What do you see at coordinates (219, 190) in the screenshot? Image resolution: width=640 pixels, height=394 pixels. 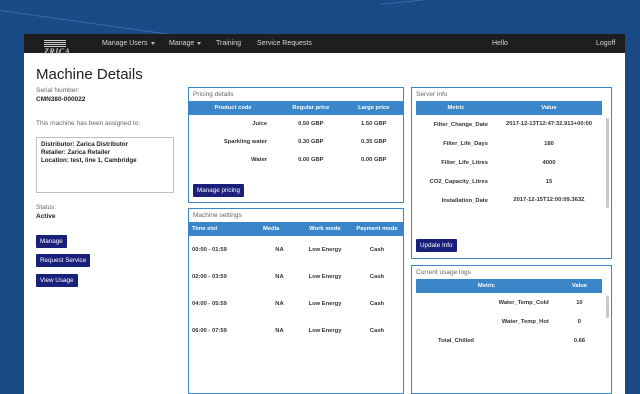 I see `manage-pricing-button: Manage pricing` at bounding box center [219, 190].